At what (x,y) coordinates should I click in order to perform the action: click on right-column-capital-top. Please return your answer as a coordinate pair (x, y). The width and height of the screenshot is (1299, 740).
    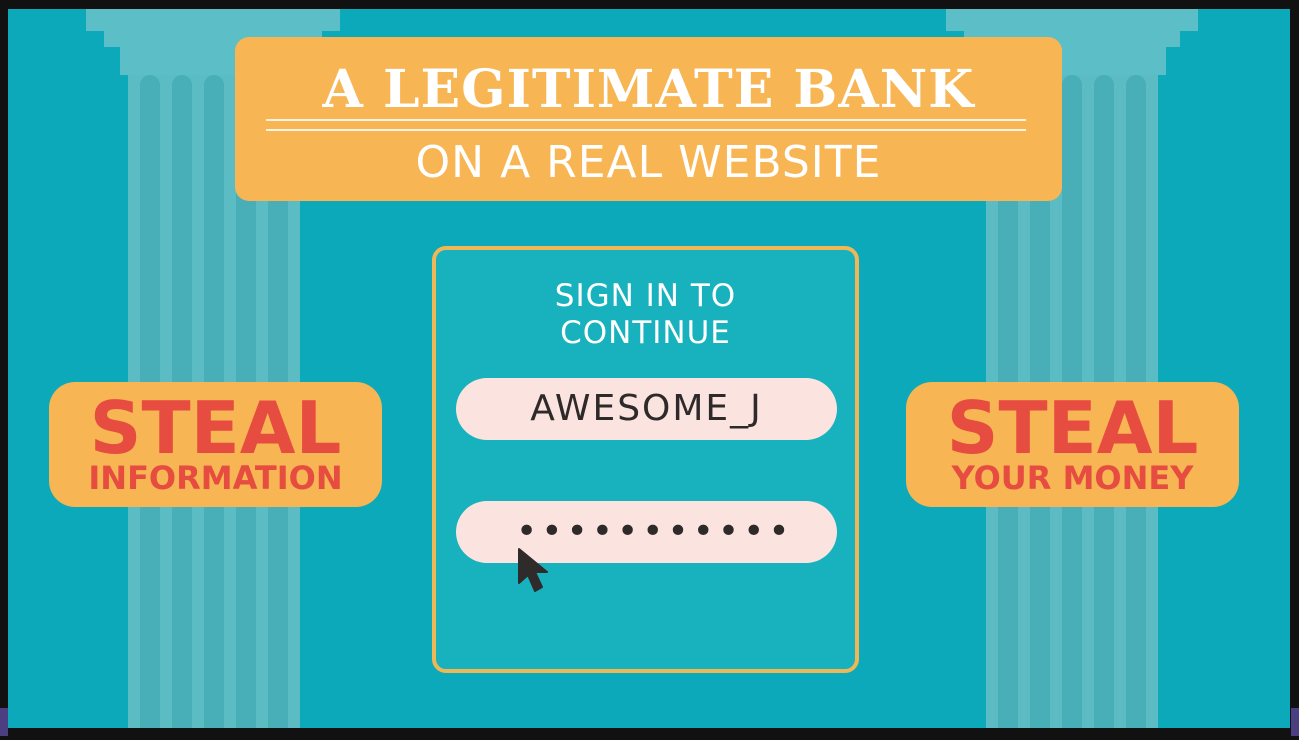
    Looking at the image, I should click on (1072, 20).